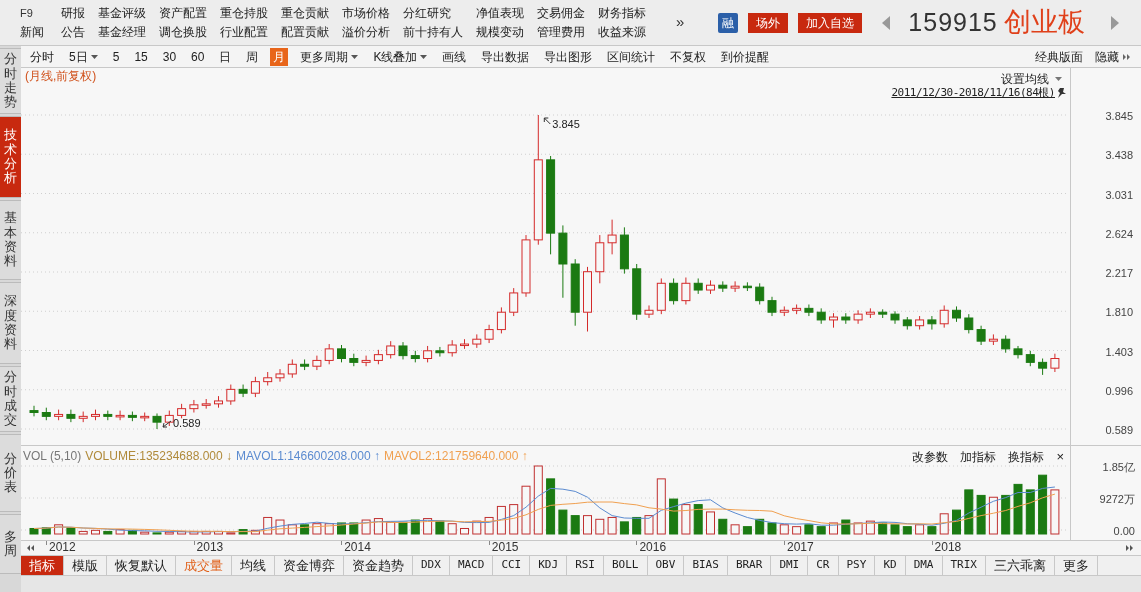 This screenshot has height=592, width=1141. Describe the element at coordinates (244, 32) in the screenshot. I see `menu-item: 行业配置` at that location.